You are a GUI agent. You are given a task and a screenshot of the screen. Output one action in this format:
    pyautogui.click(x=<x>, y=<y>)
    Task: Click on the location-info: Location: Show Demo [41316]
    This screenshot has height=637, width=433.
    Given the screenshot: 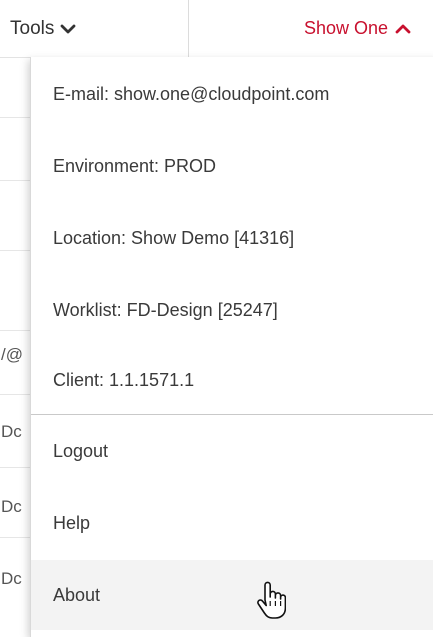 What is the action you would take?
    pyautogui.click(x=174, y=238)
    